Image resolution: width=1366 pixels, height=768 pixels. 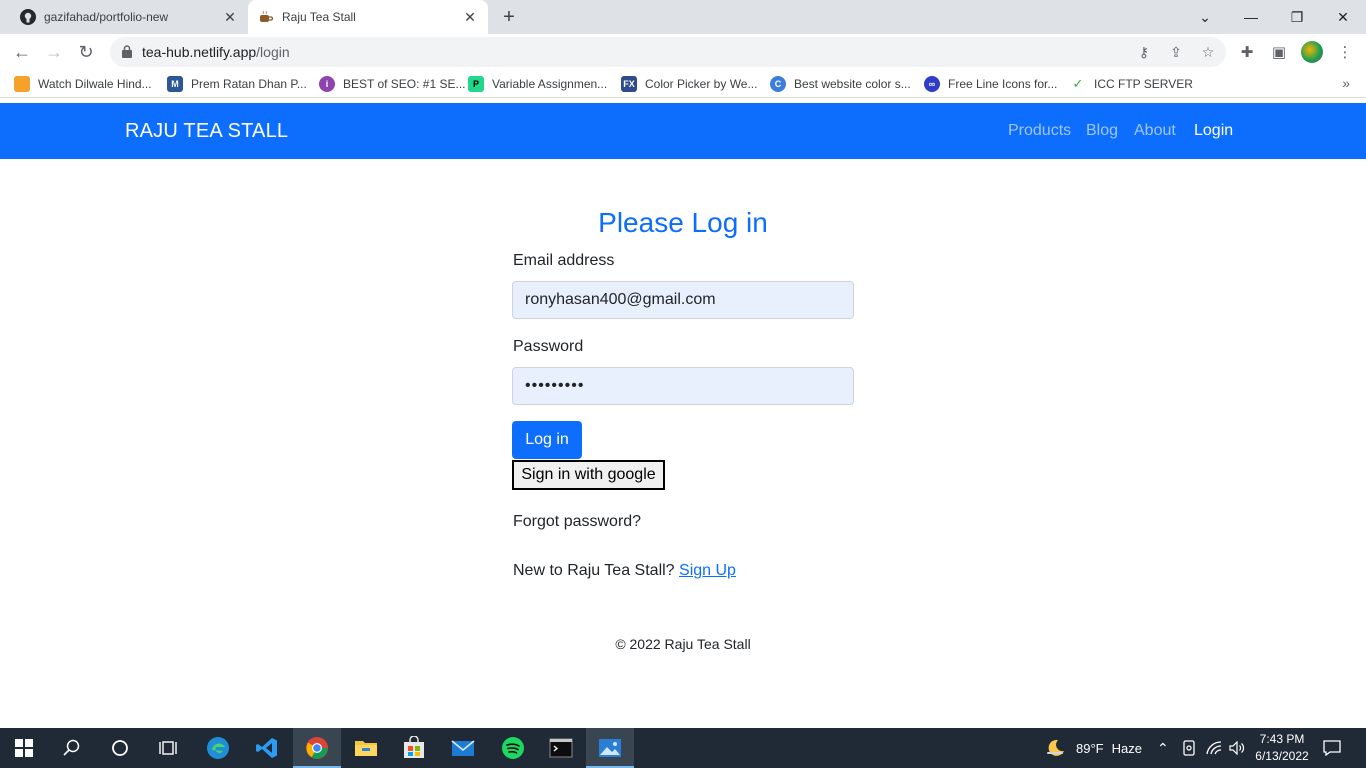 What do you see at coordinates (22, 52) in the screenshot?
I see `back-icon: ←` at bounding box center [22, 52].